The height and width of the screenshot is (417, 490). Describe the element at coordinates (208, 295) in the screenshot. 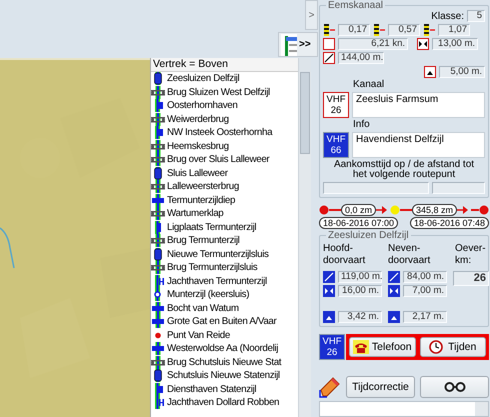

I see `list-item: Munterzijl (keersluis)` at that location.